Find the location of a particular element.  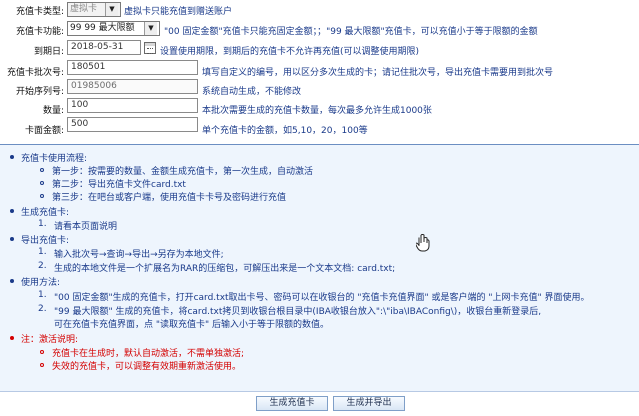

method-title: 使用方法: is located at coordinates (41, 283).